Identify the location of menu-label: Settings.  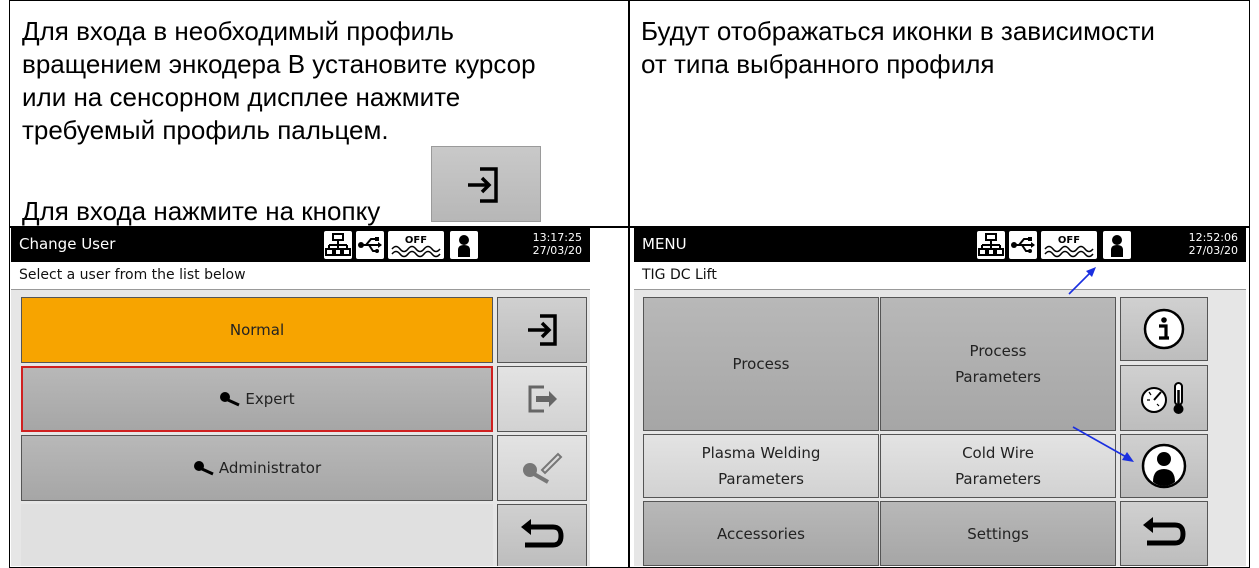
(998, 533).